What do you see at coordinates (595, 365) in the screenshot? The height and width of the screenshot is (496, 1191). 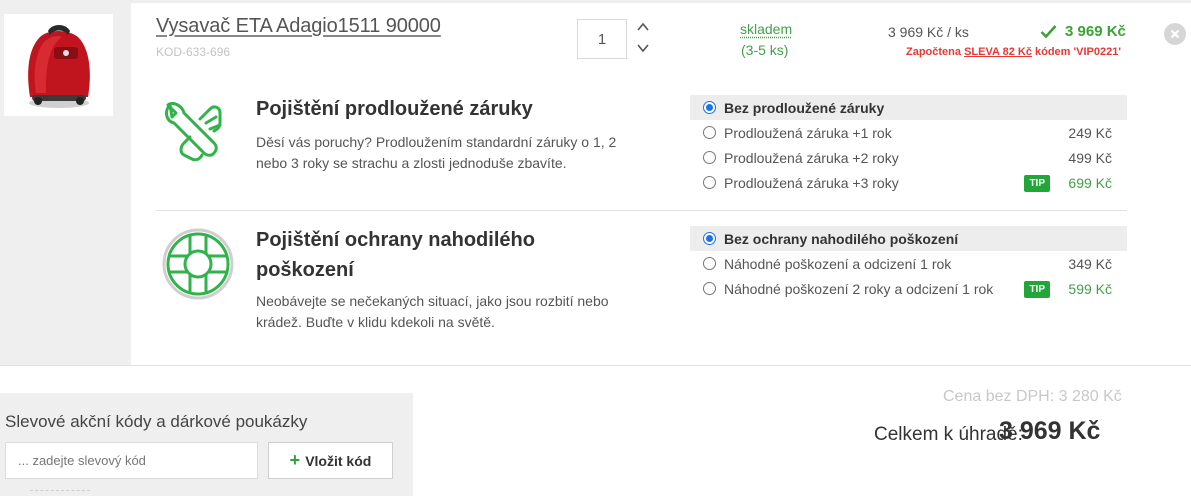 I see `cart-item-bottom-border` at bounding box center [595, 365].